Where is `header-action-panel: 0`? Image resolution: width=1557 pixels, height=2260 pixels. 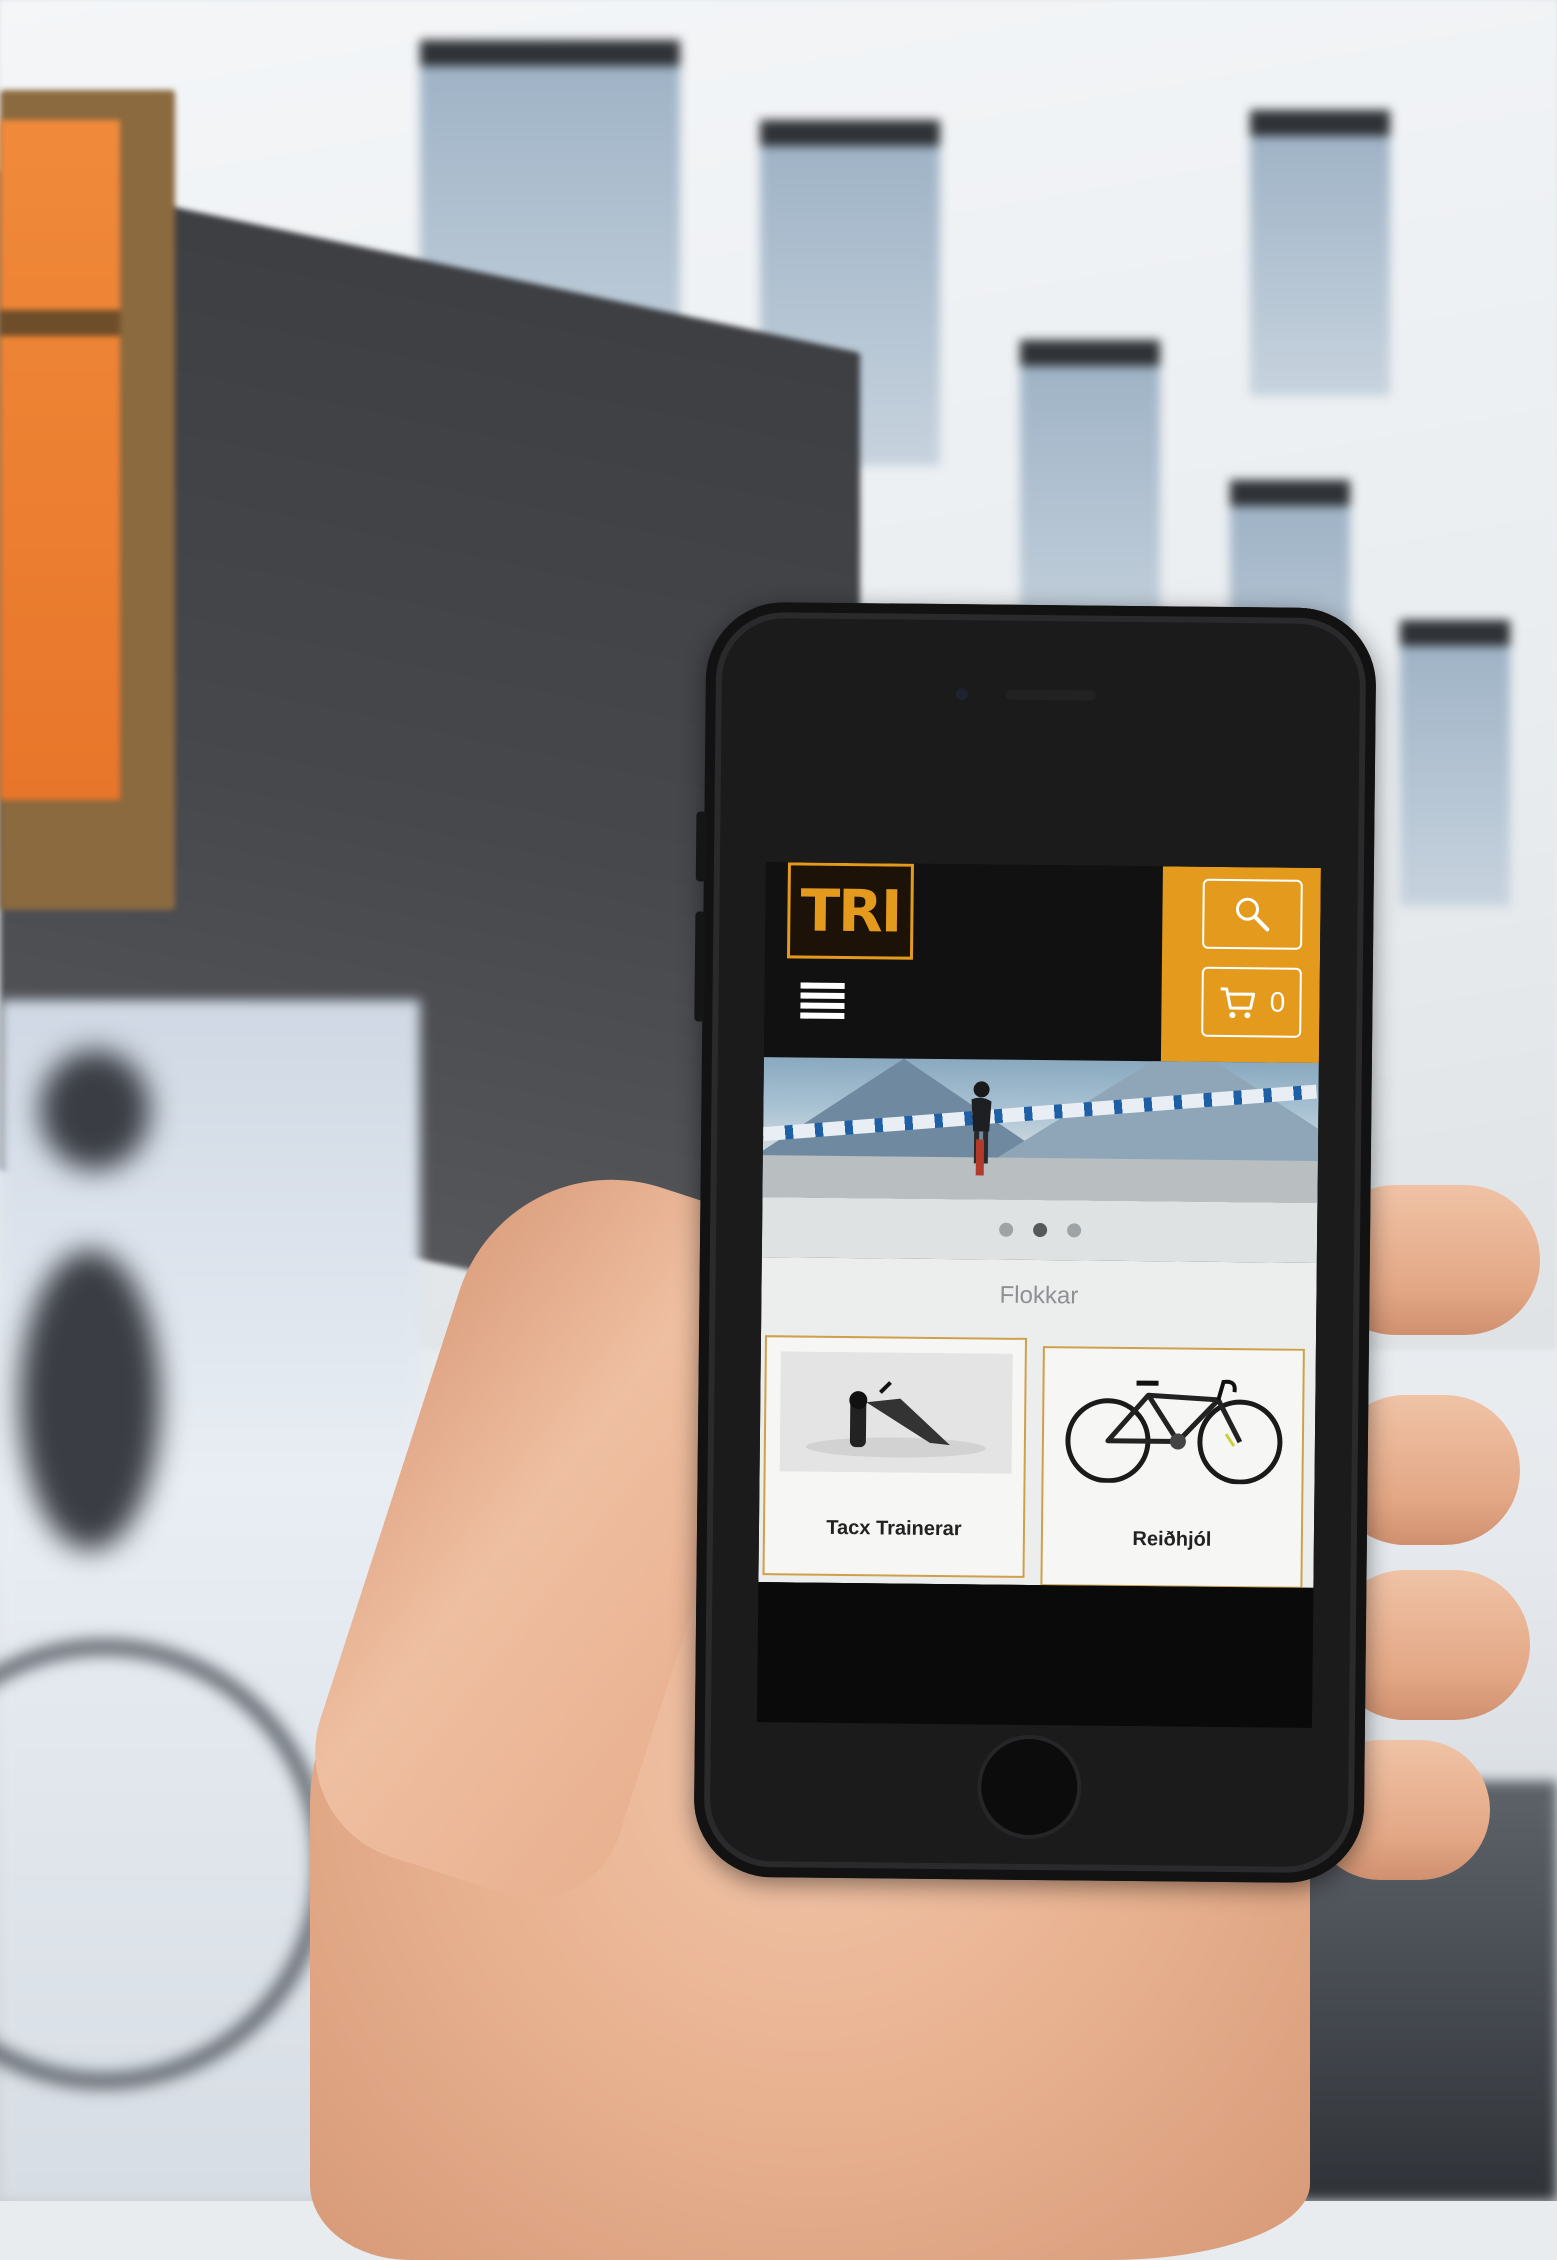 header-action-panel: 0 is located at coordinates (1240, 964).